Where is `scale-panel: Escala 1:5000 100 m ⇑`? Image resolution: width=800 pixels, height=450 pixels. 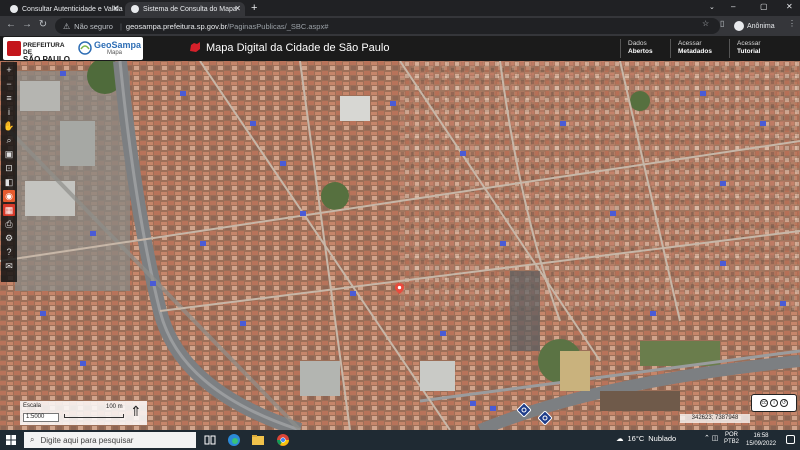
scale-panel: Escala 1:5000 100 m ⇑ is located at coordinates (83, 413).